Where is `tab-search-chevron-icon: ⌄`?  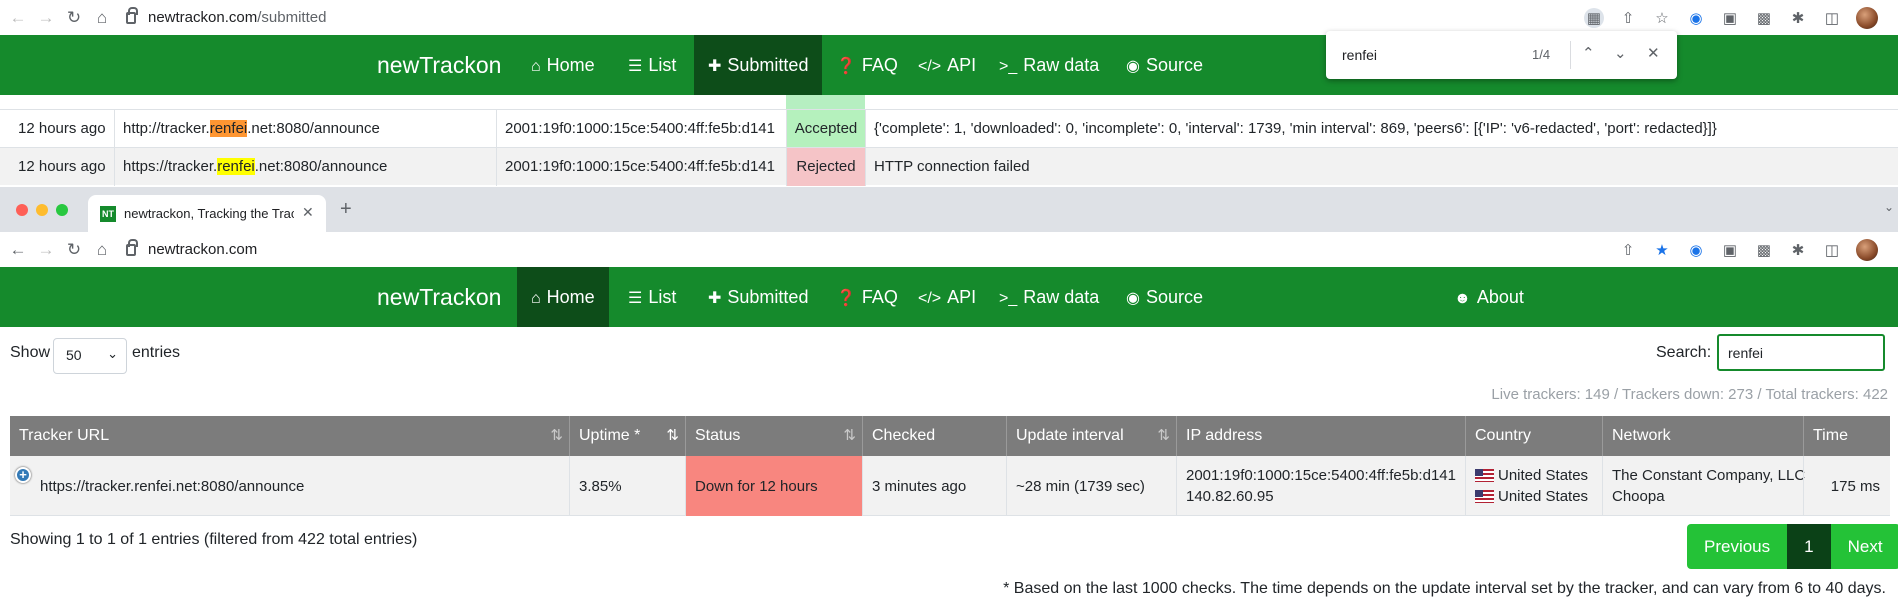 tab-search-chevron-icon: ⌄ is located at coordinates (1889, 207).